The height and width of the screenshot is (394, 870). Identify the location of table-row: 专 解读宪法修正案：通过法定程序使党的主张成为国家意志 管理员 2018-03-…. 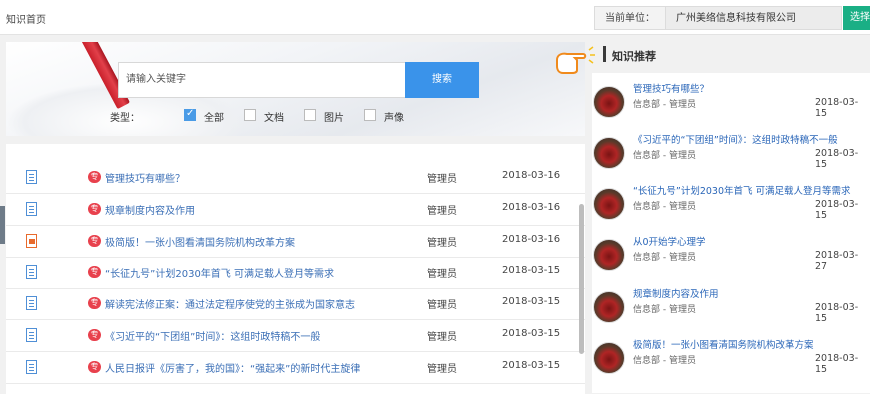
(295, 304).